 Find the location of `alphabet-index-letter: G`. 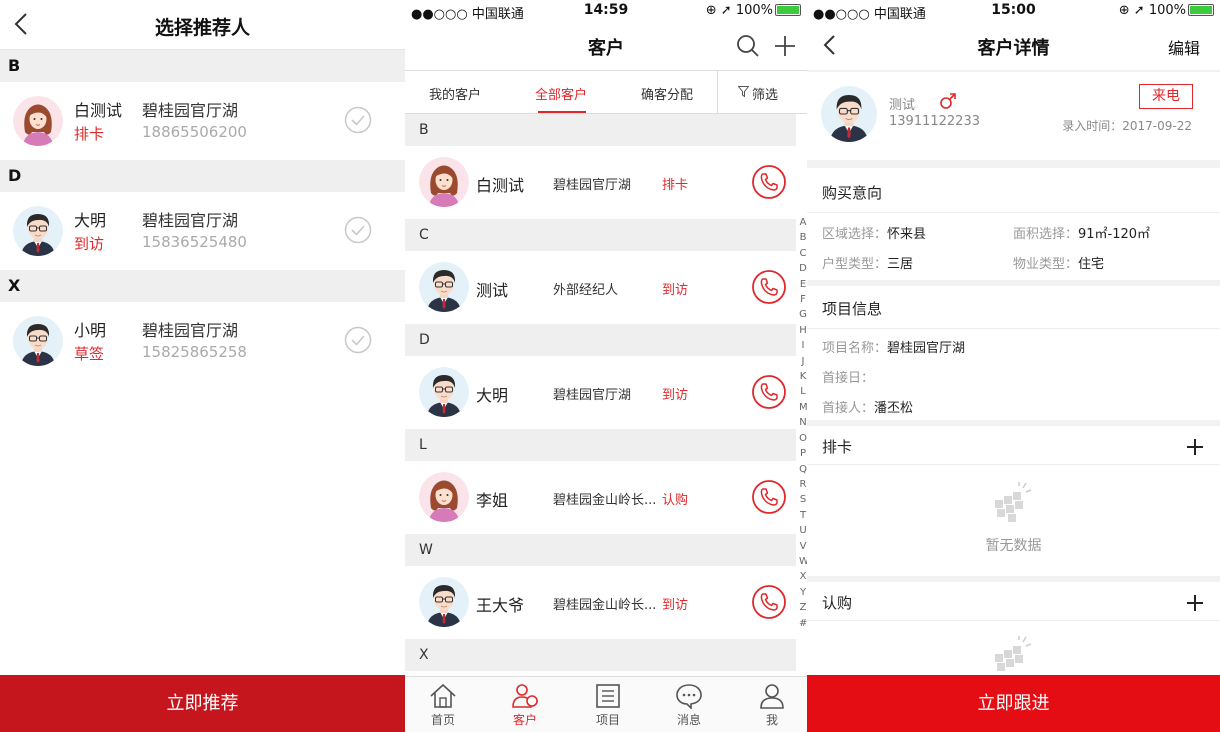

alphabet-index-letter: G is located at coordinates (803, 314).